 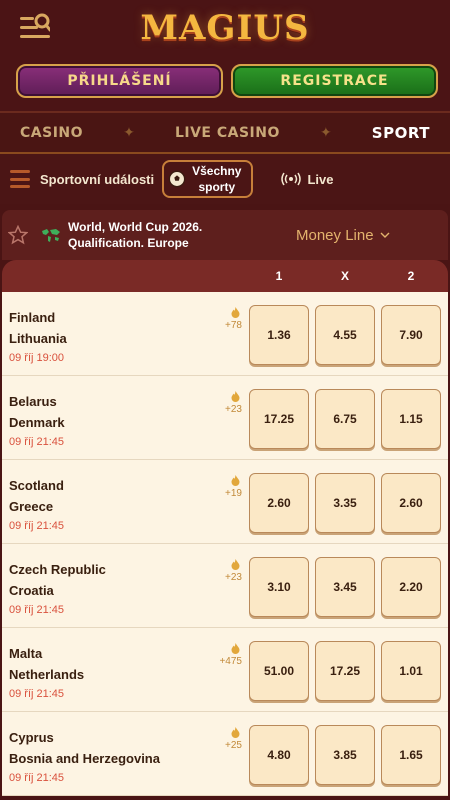 I want to click on away-team: Greece, so click(x=31, y=506).